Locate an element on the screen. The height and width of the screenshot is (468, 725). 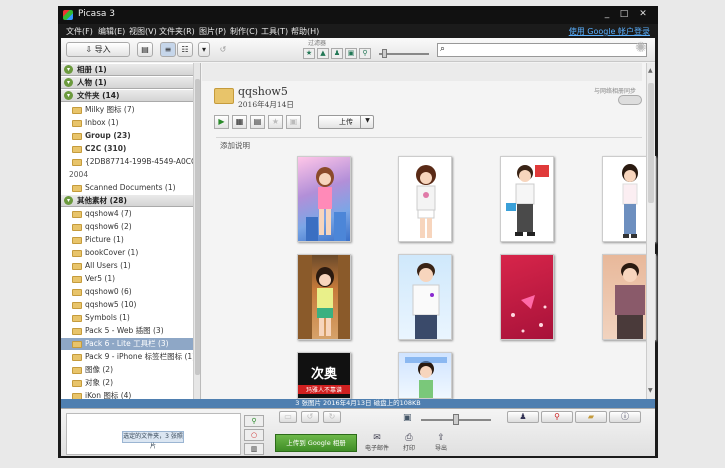
folder-item: Picture (1) is located at coordinates (127, 240).